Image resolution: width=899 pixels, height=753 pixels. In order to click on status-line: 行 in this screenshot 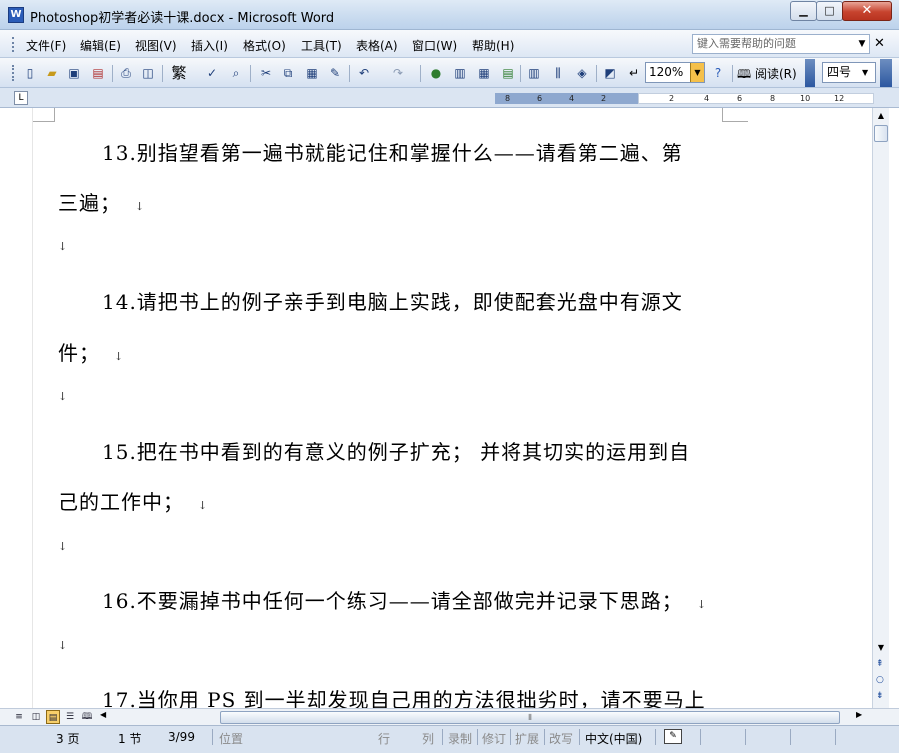, I will do `click(384, 739)`.